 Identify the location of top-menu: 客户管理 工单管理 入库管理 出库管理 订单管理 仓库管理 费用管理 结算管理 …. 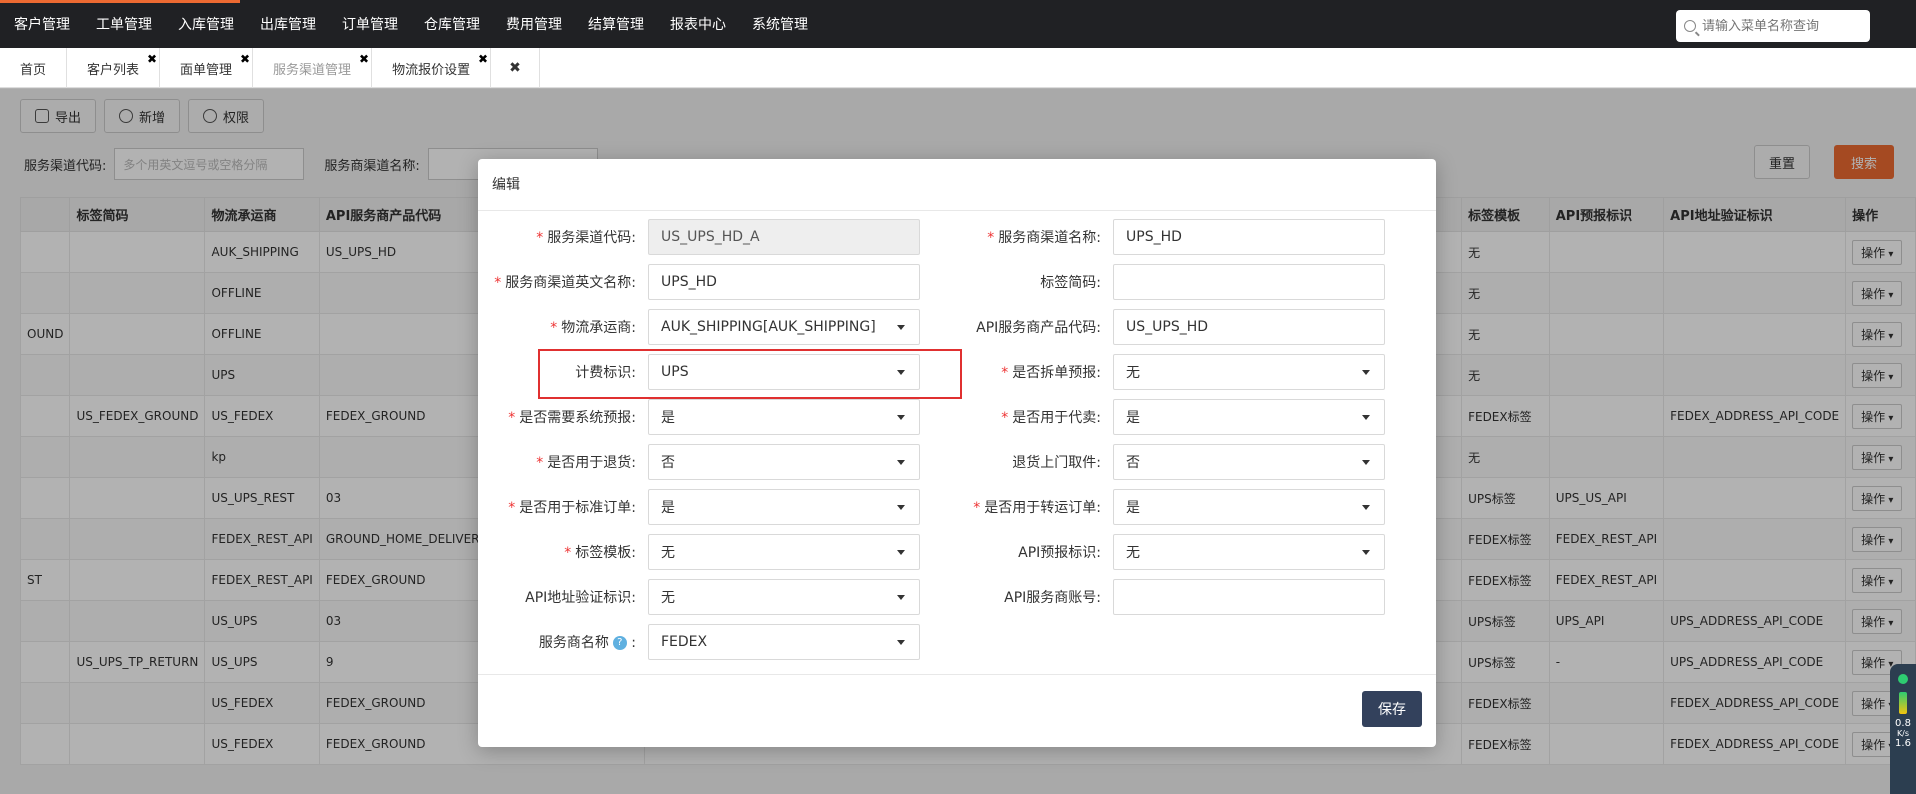
(410, 24).